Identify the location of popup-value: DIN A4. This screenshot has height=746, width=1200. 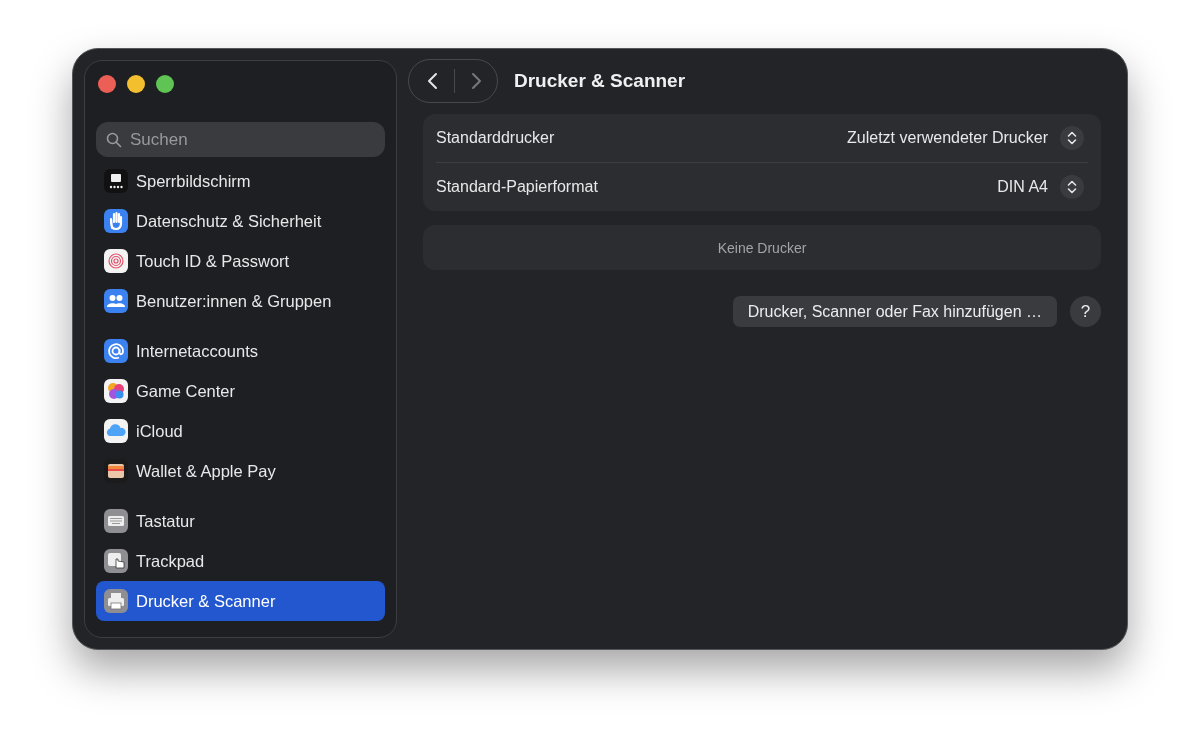
(1022, 187).